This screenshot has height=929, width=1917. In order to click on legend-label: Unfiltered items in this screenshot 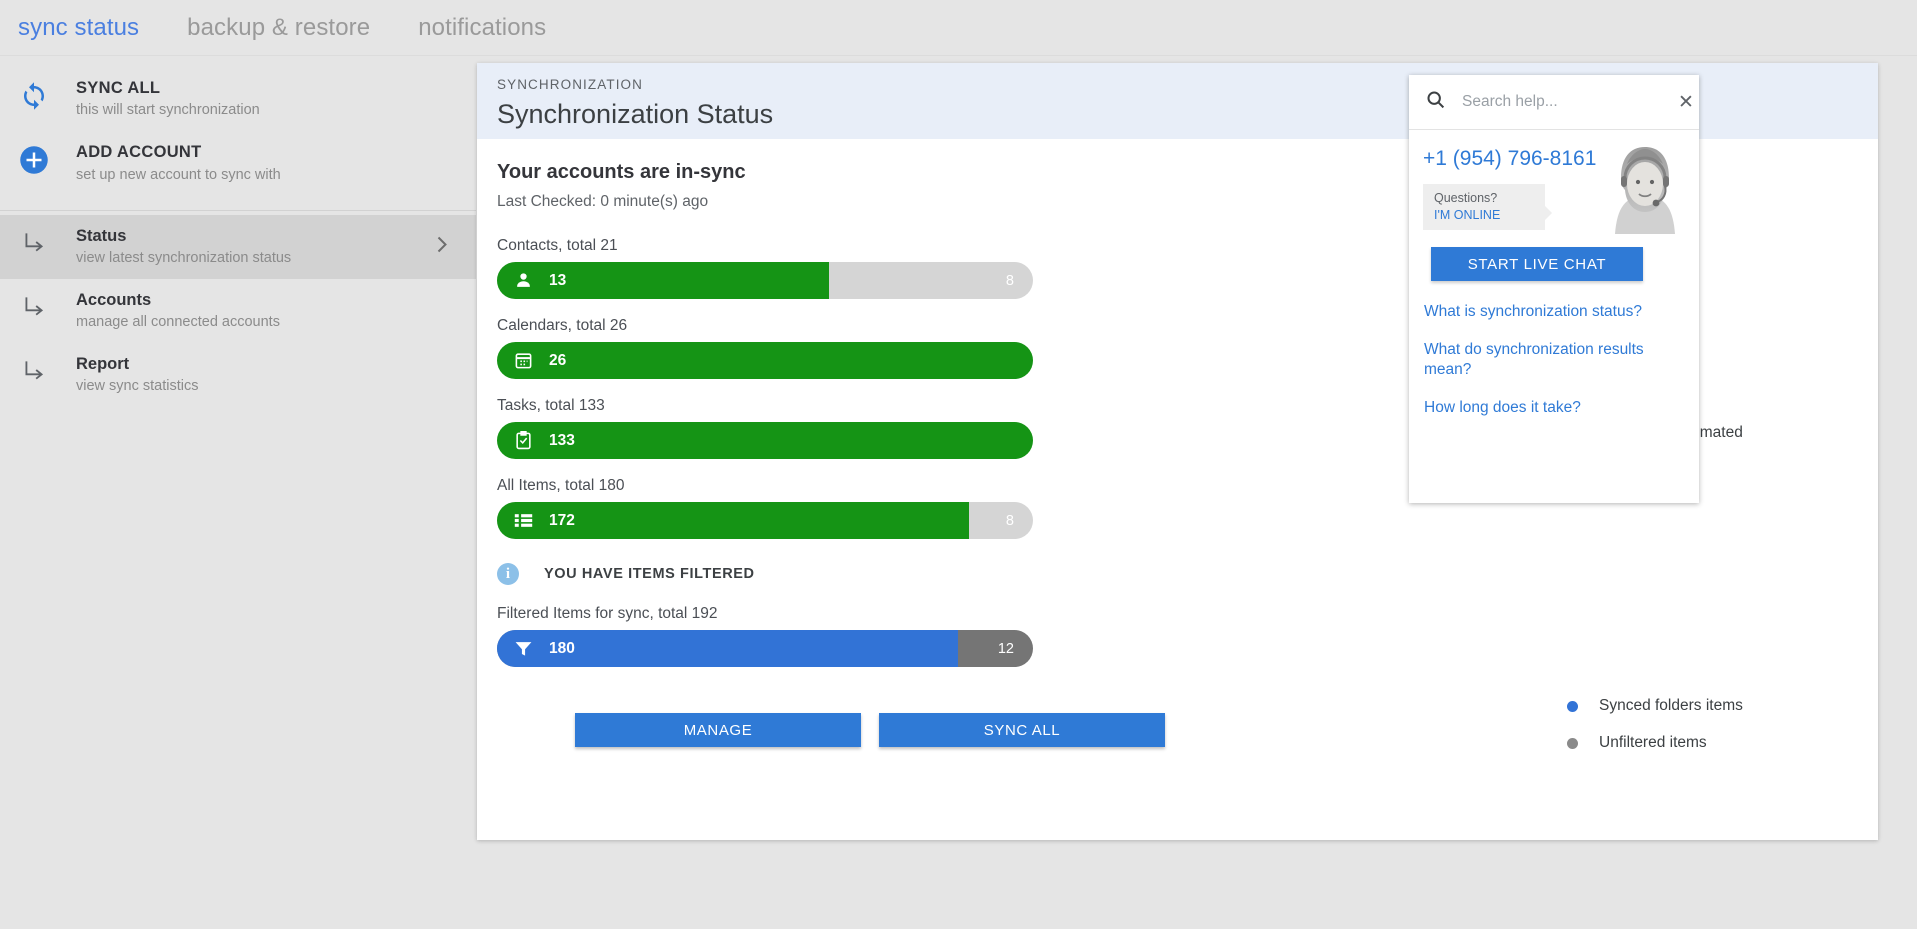, I will do `click(1653, 742)`.